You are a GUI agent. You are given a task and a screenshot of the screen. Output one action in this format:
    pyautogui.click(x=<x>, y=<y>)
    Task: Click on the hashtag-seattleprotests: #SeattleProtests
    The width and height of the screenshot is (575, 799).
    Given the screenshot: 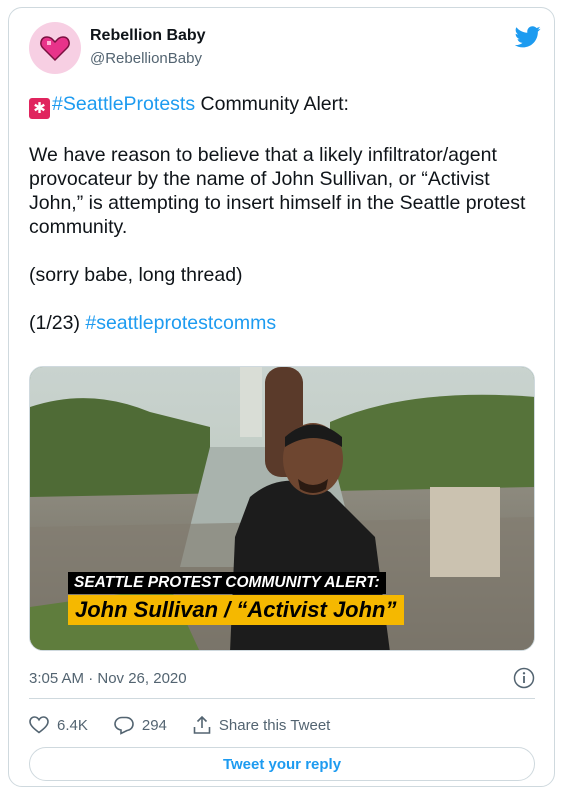 What is the action you would take?
    pyautogui.click(x=123, y=104)
    